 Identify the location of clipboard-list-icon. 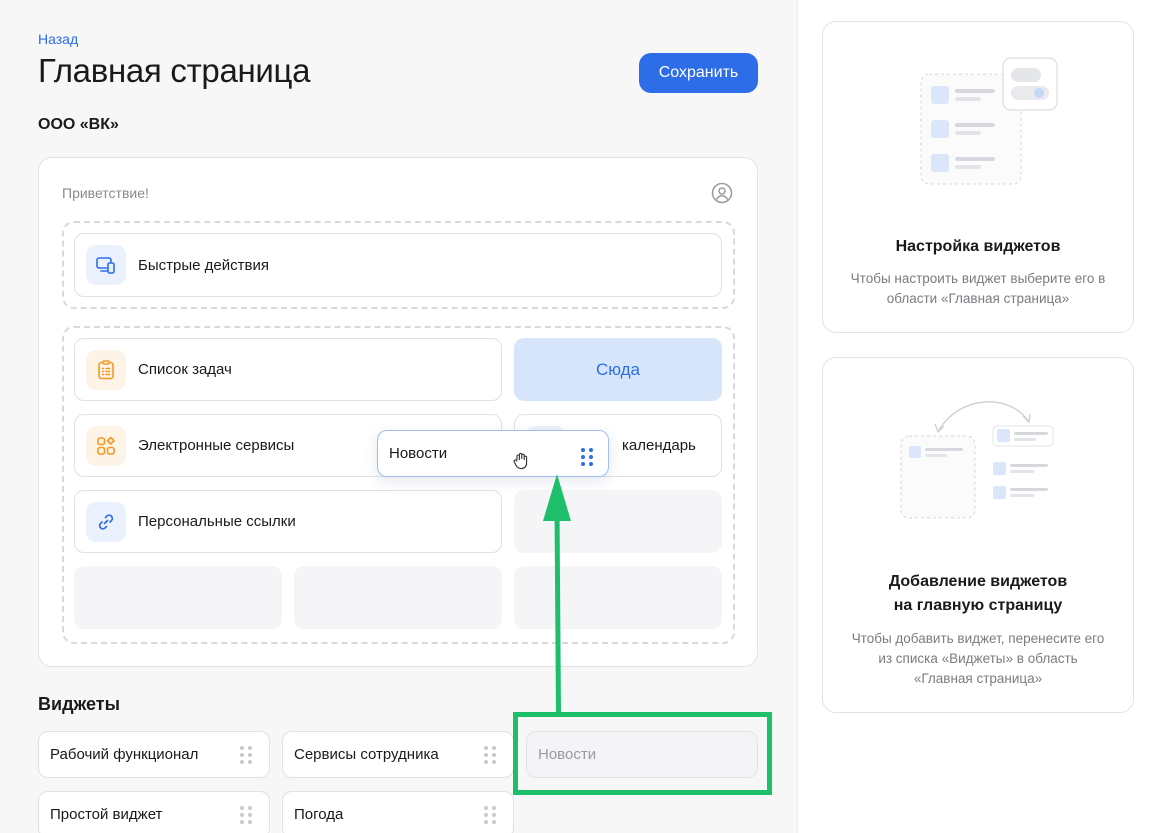
(106, 369).